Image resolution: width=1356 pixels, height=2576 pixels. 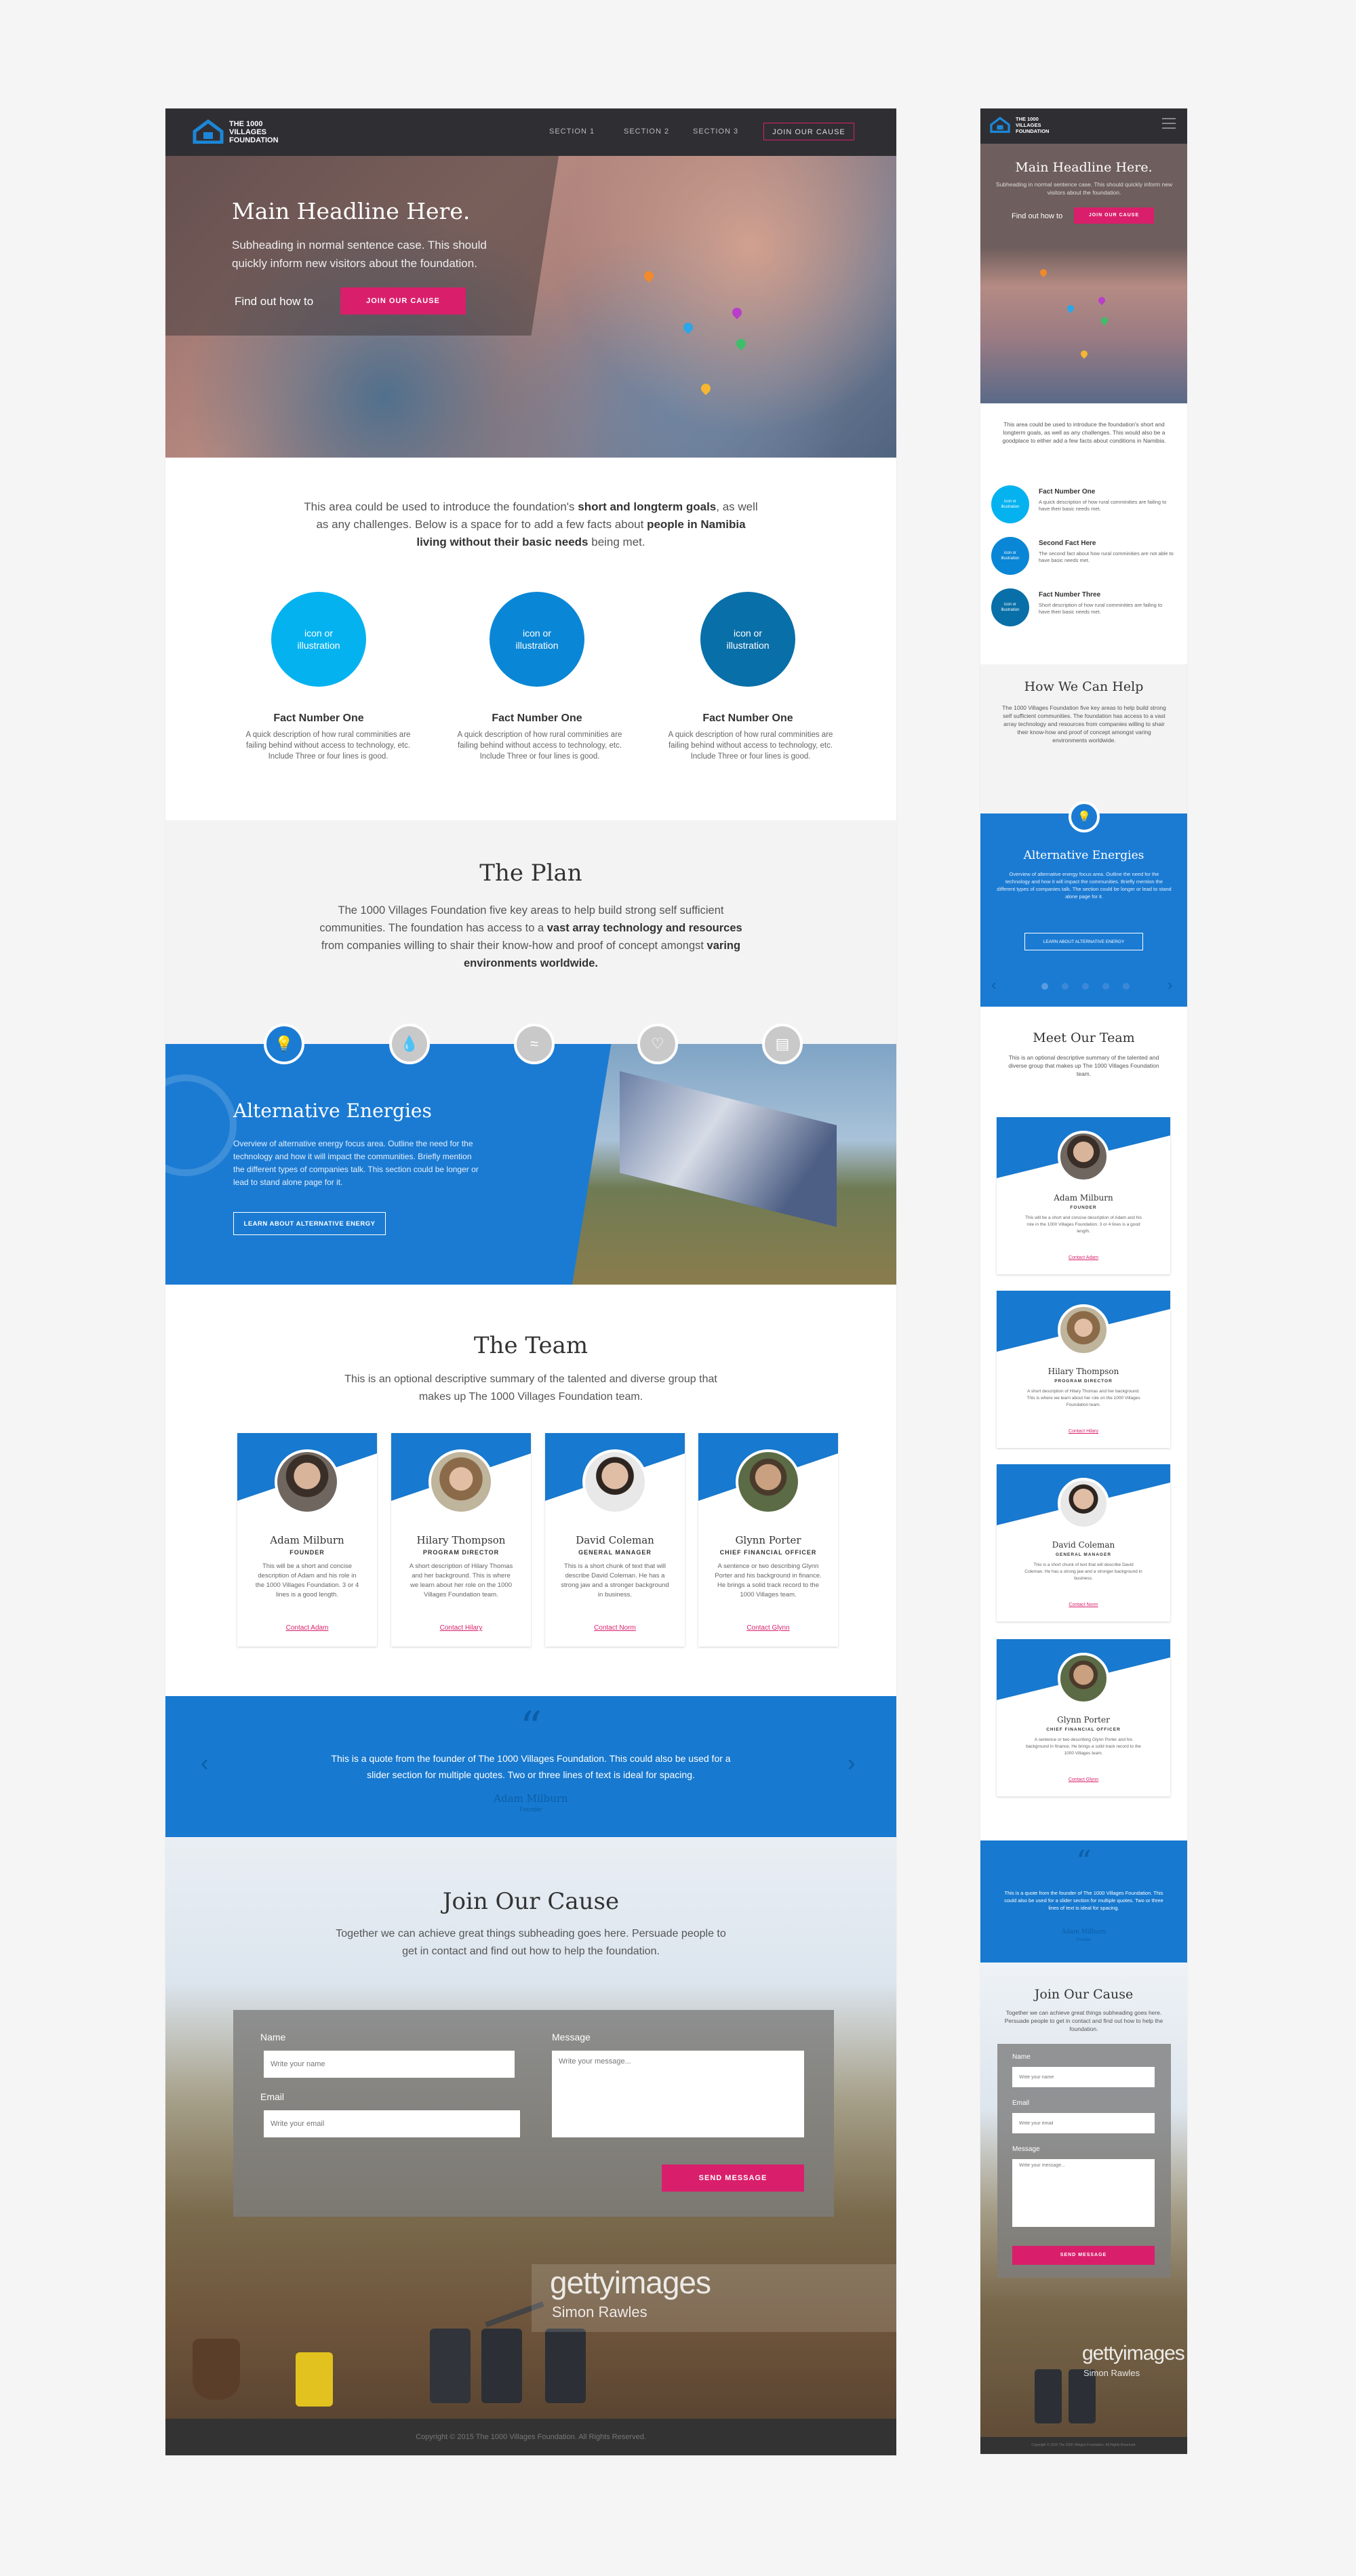 I want to click on mobile-join-title: Join Our Cause, so click(x=1084, y=1994).